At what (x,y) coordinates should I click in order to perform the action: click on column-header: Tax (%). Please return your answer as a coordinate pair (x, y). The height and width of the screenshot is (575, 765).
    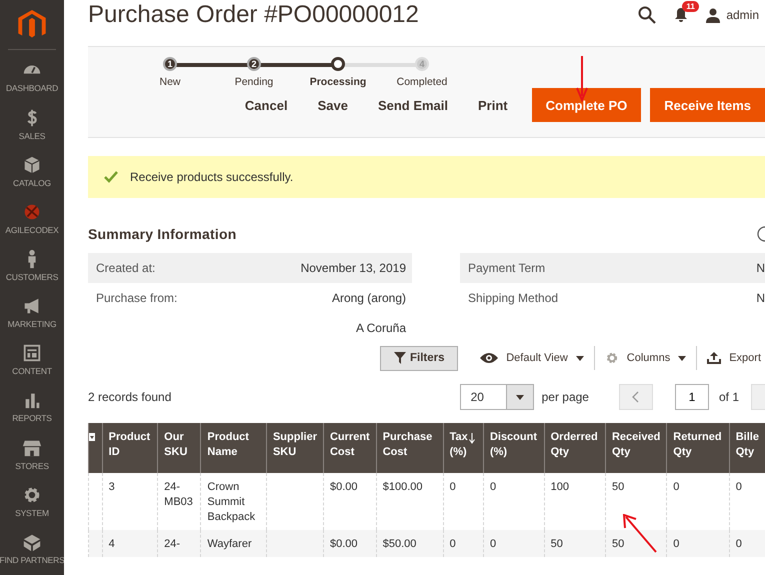
    Looking at the image, I should click on (463, 448).